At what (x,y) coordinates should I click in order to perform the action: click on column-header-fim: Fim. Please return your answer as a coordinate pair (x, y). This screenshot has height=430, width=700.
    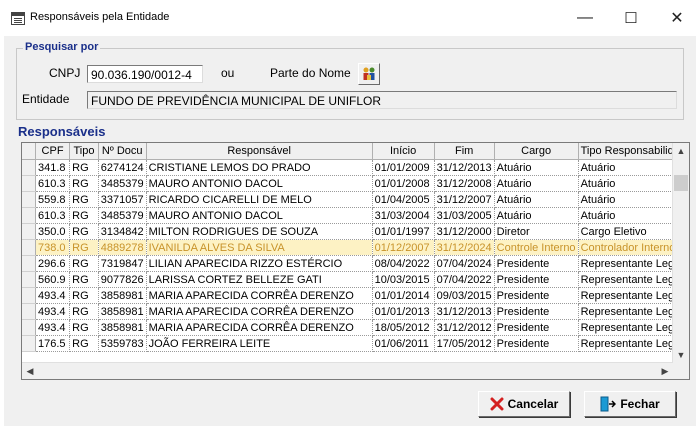
    Looking at the image, I should click on (464, 151).